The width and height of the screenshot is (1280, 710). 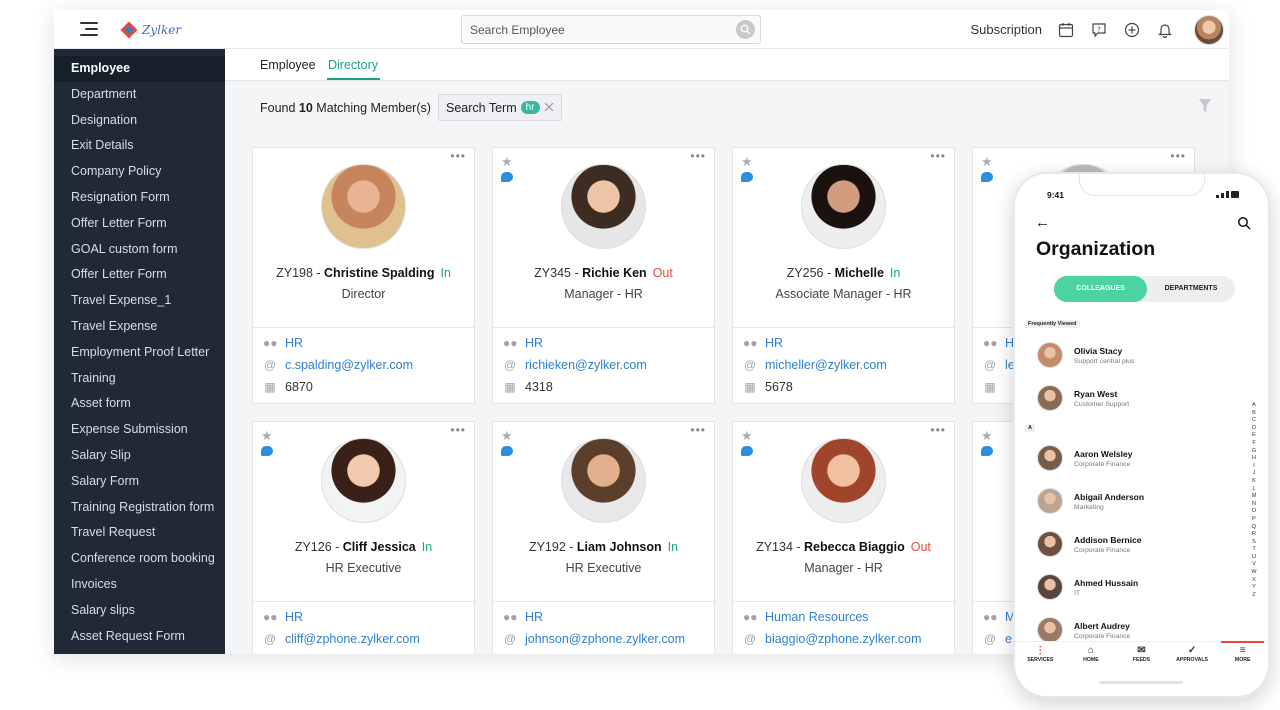 What do you see at coordinates (1191, 289) in the screenshot?
I see `departments-tab: DEPARTMENTS` at bounding box center [1191, 289].